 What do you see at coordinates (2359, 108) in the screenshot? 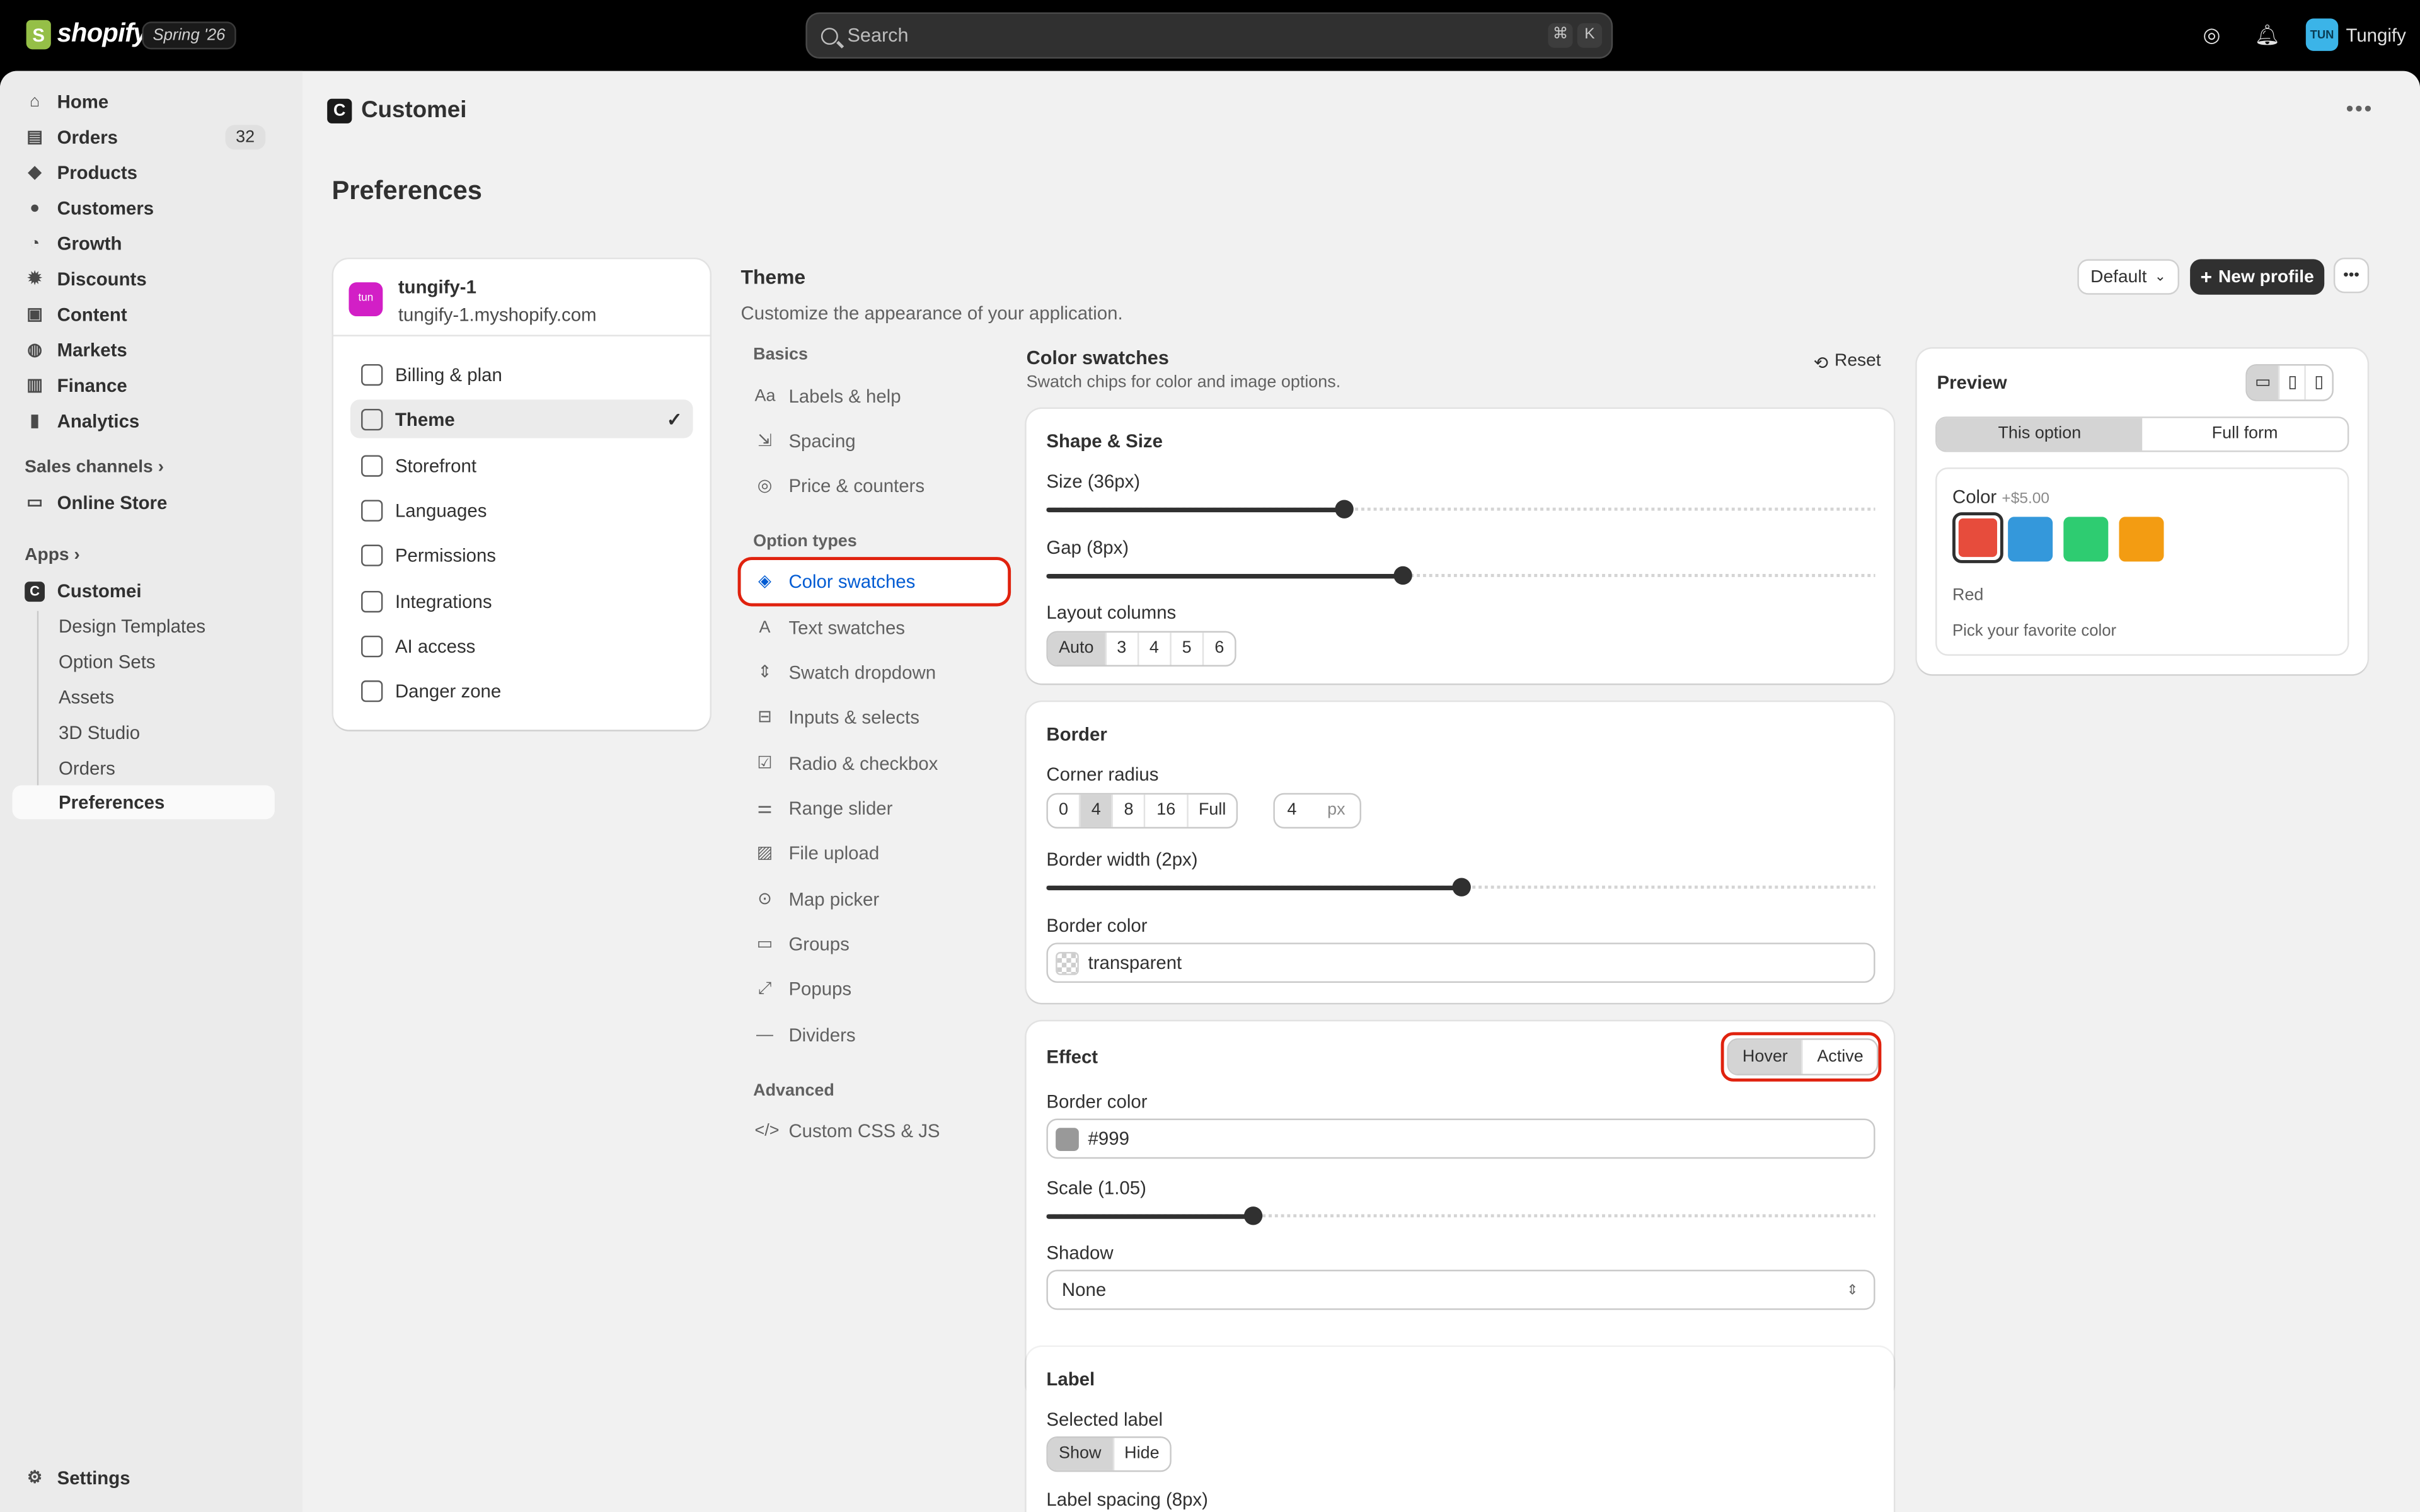
I see `more-actions-icon: •••` at bounding box center [2359, 108].